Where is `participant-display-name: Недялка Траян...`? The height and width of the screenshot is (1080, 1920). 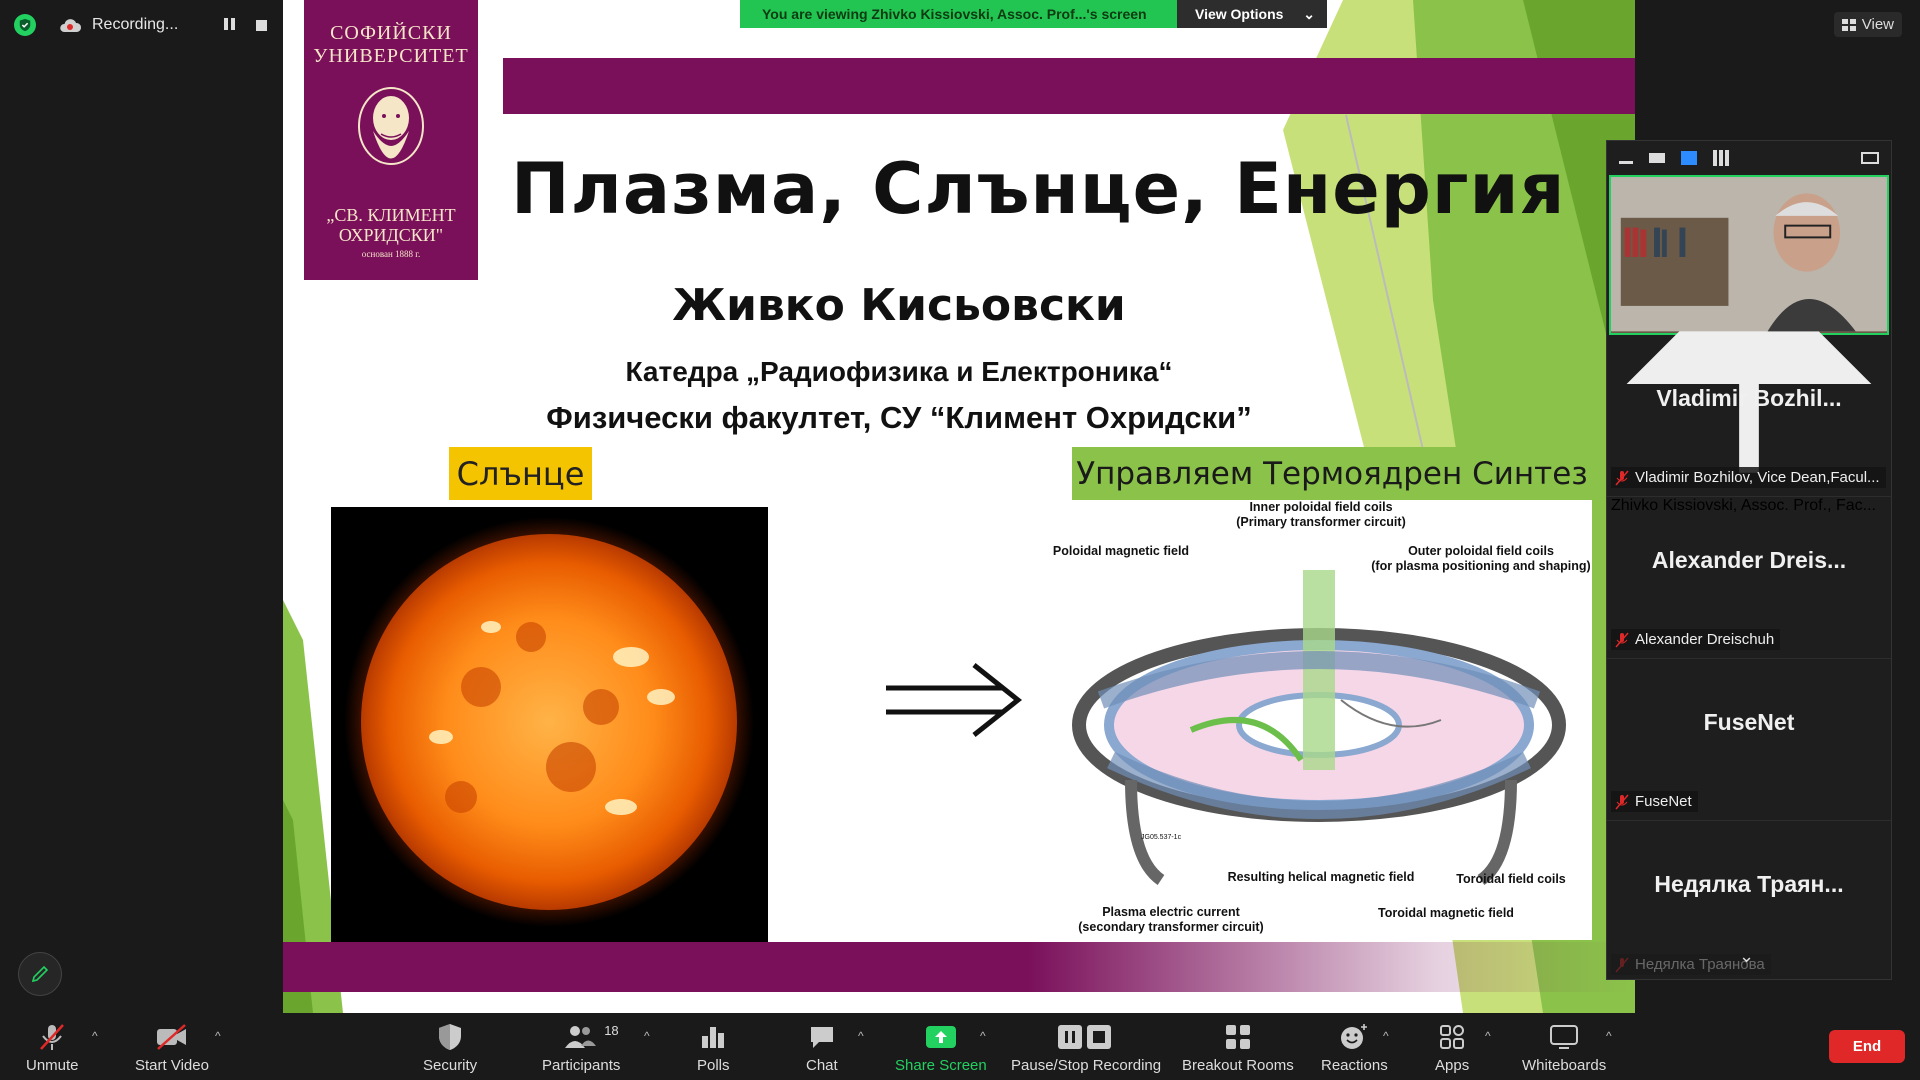
participant-display-name: Недялка Траян... is located at coordinates (1749, 884).